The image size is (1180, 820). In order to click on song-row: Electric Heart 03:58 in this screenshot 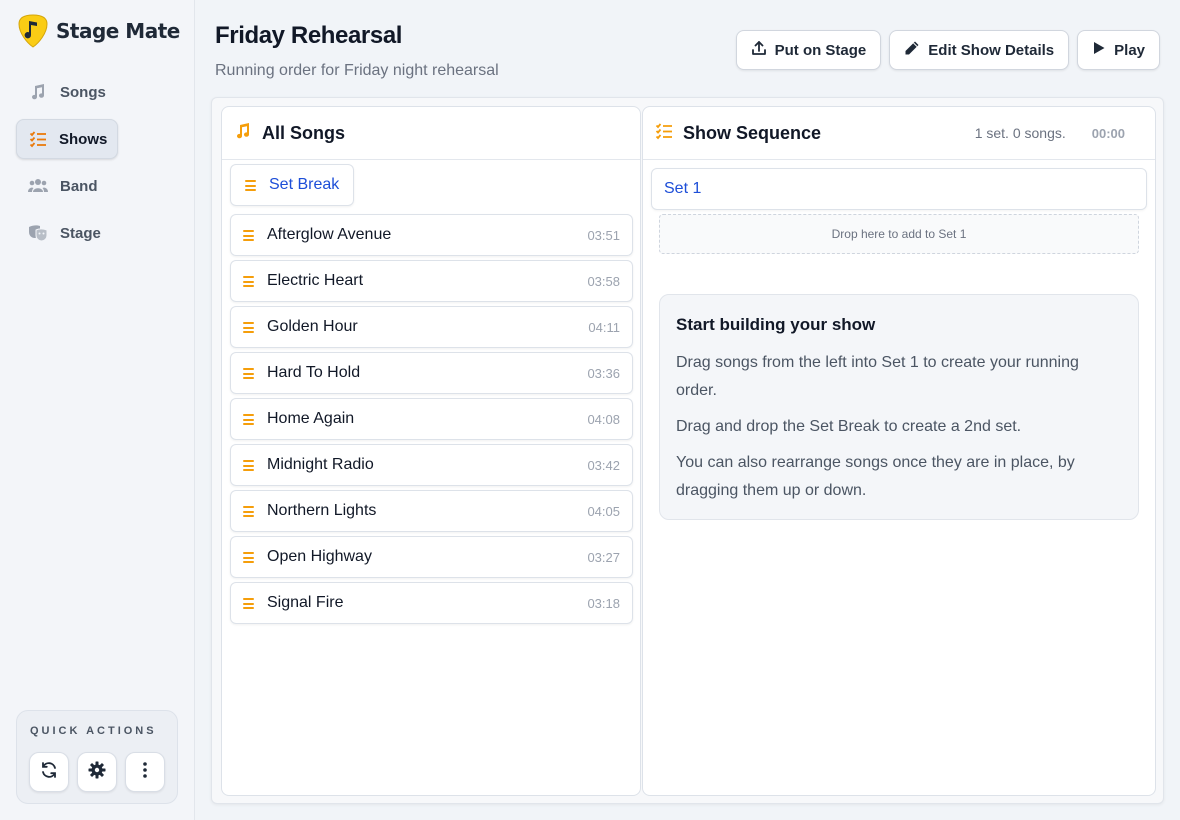, I will do `click(431, 281)`.